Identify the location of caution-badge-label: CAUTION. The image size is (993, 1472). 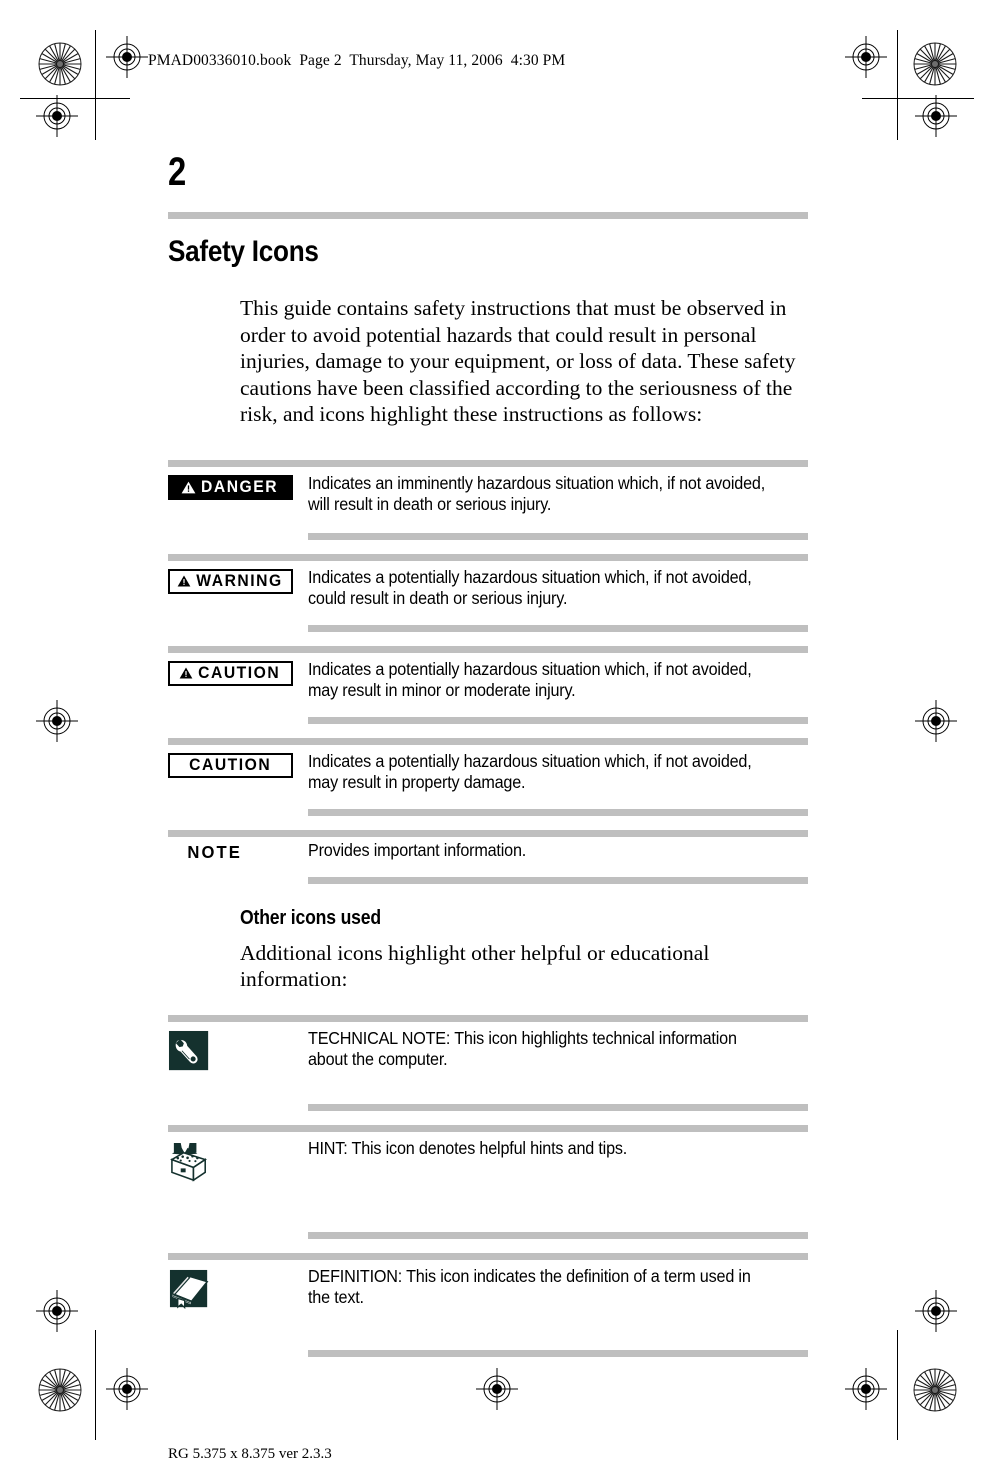
(239, 672).